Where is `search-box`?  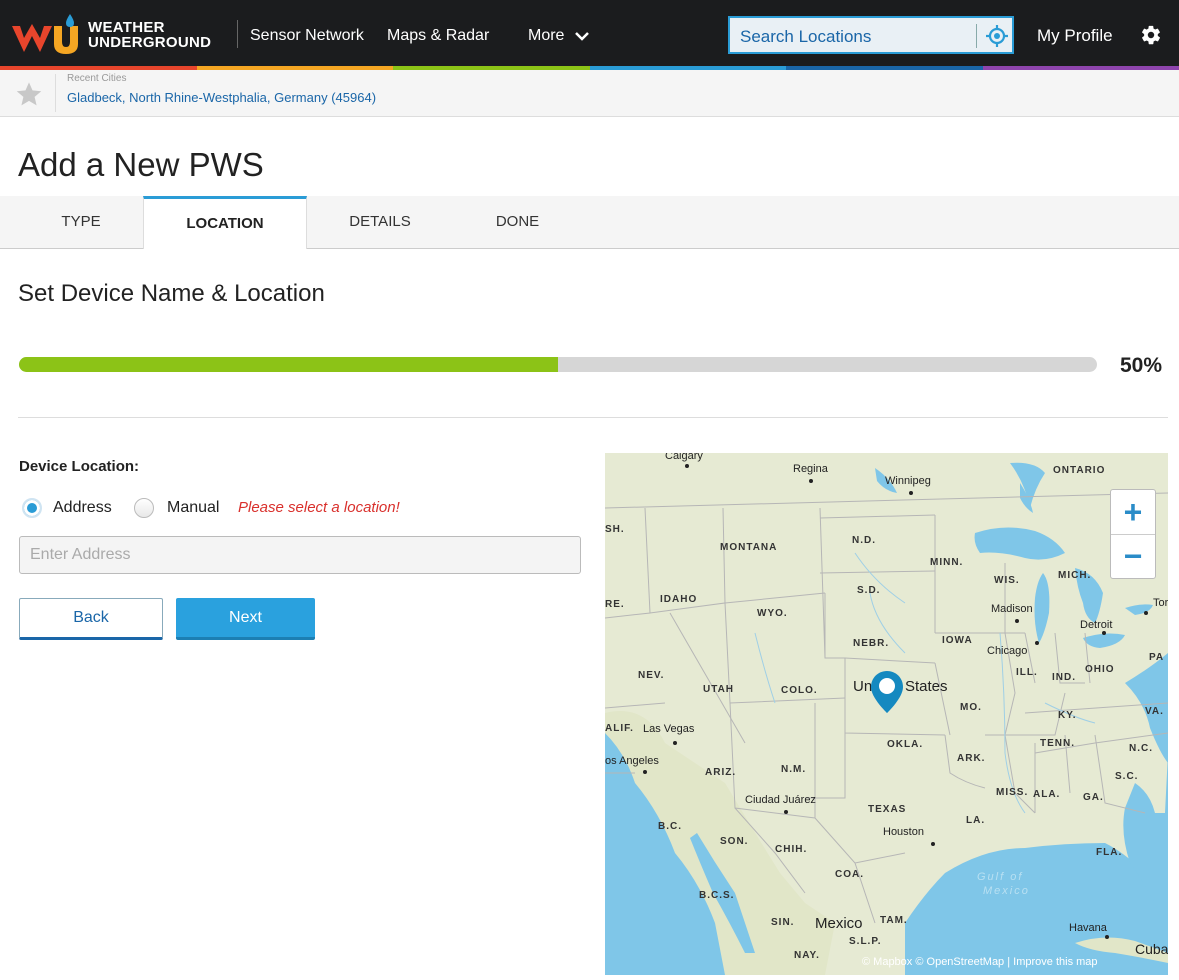 search-box is located at coordinates (871, 35).